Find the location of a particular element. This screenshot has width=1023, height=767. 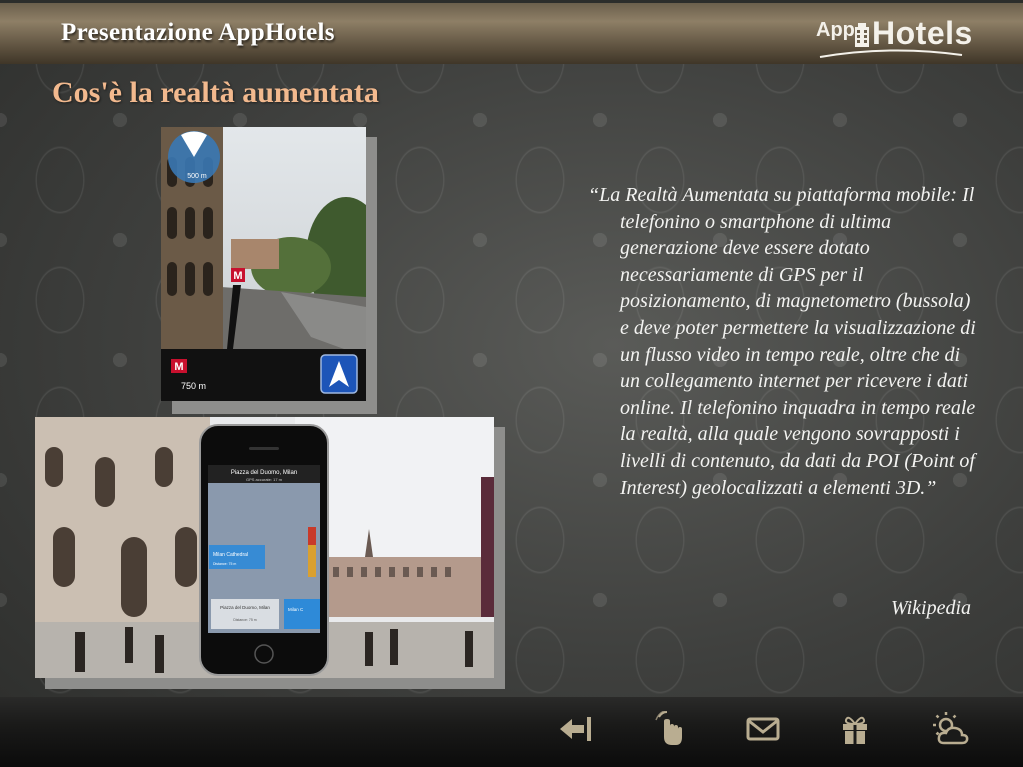

weather-icon is located at coordinates (950, 729).